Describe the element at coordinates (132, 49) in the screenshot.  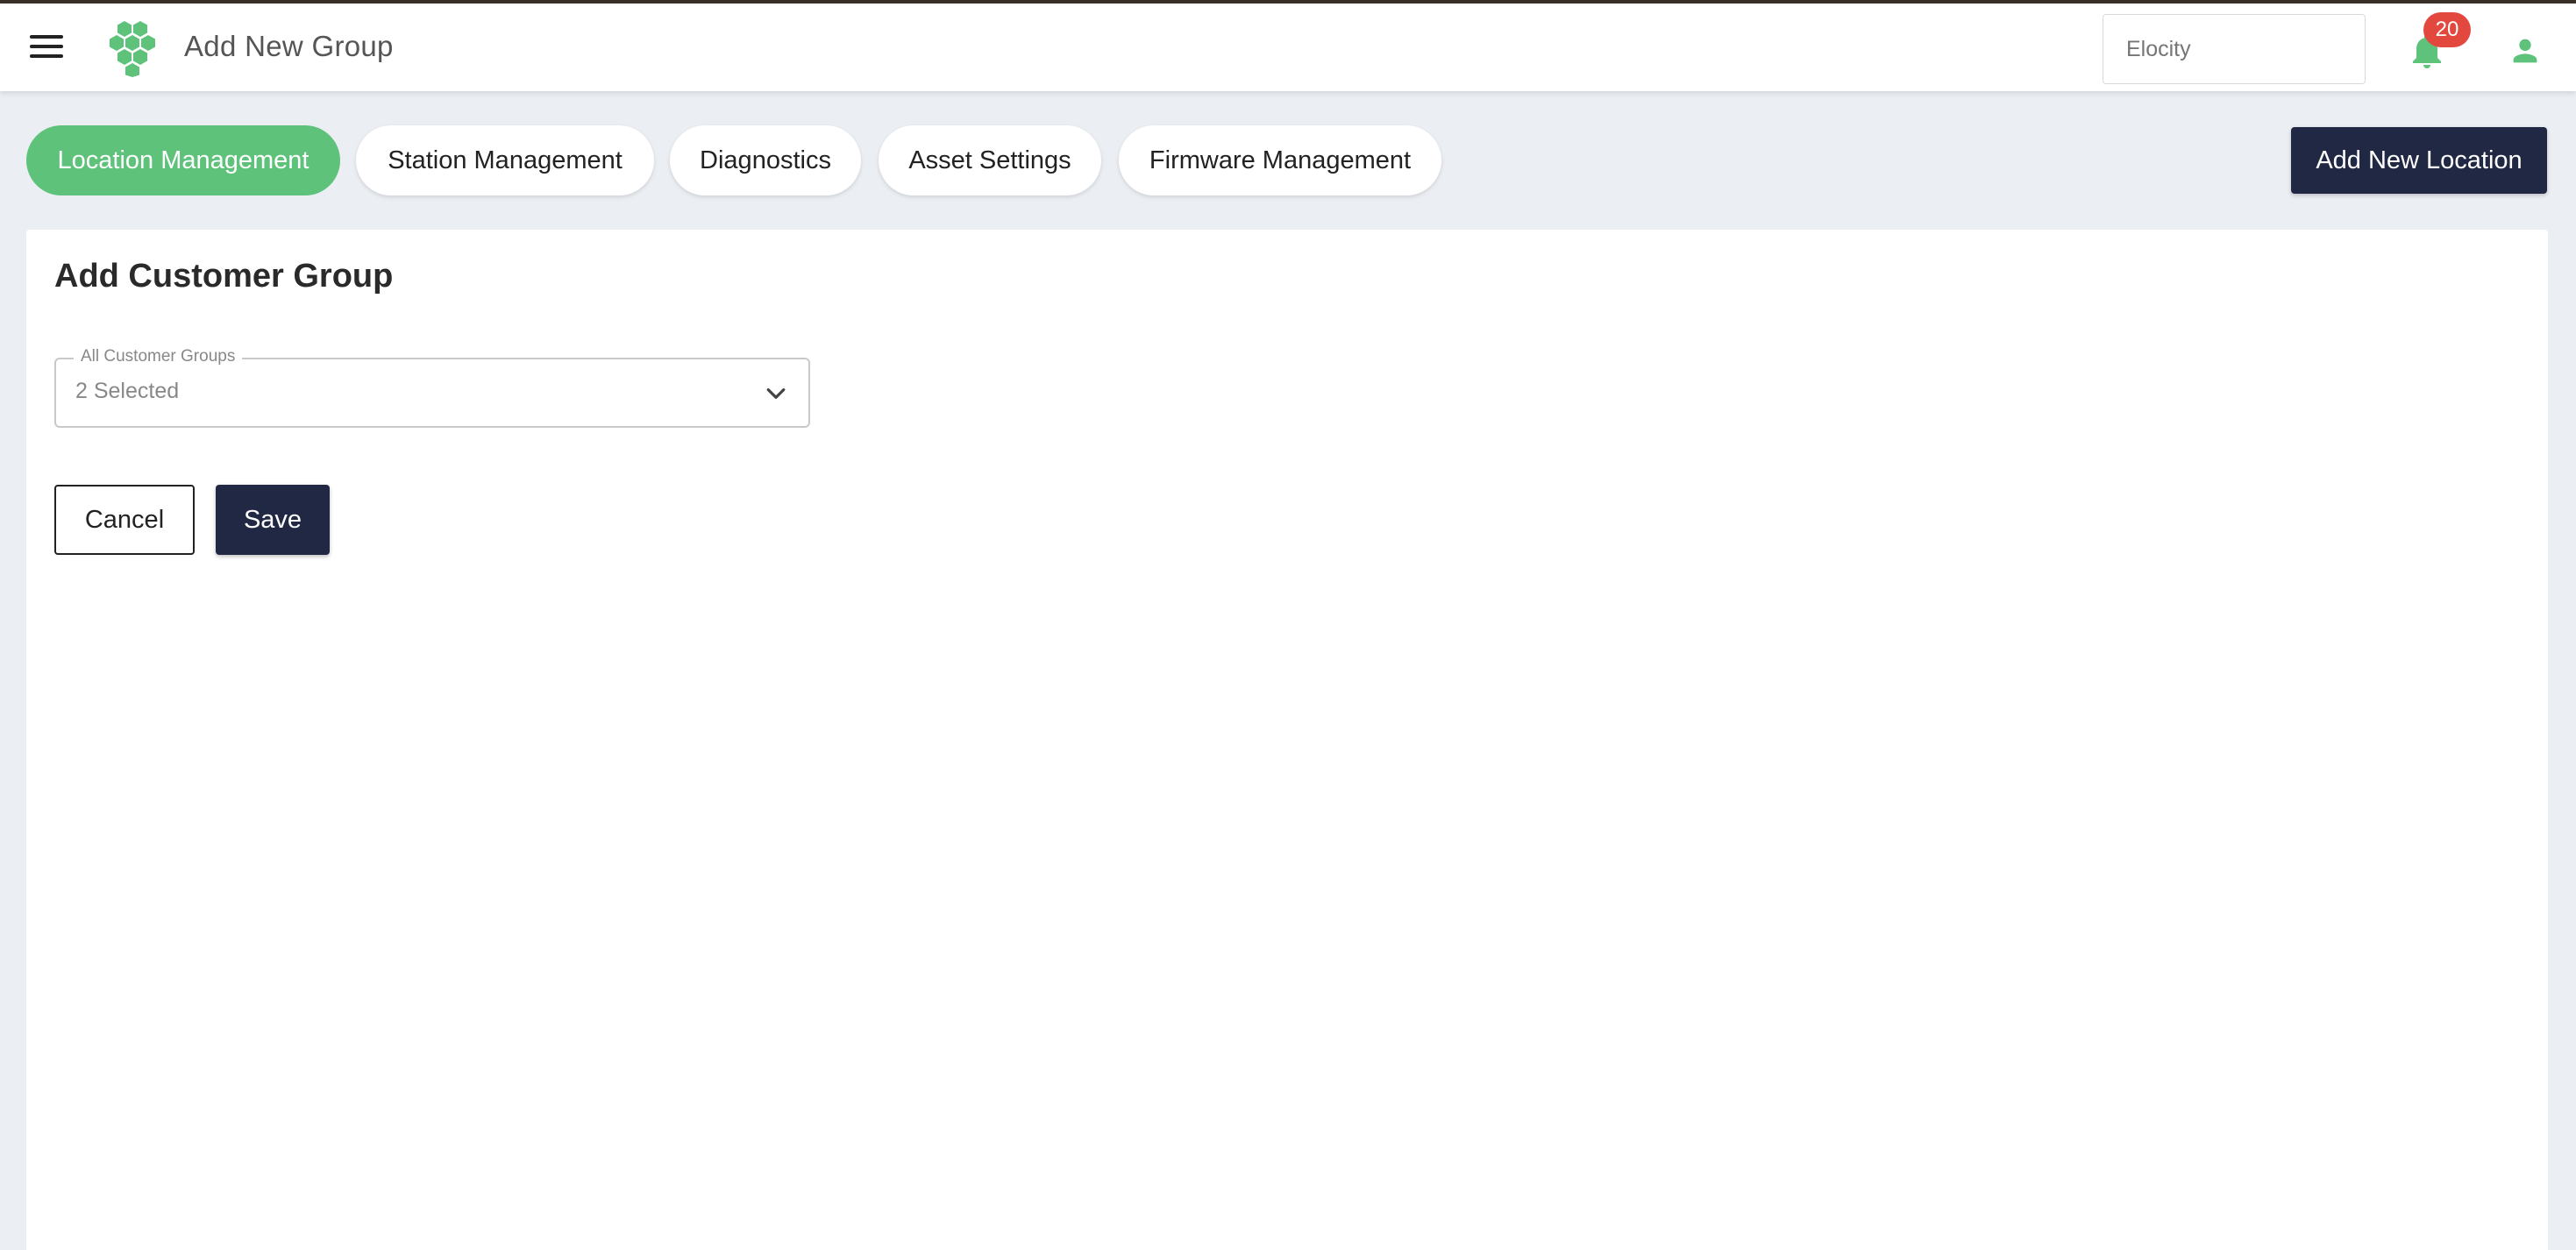
I see `hexagon-cluster-logo` at that location.